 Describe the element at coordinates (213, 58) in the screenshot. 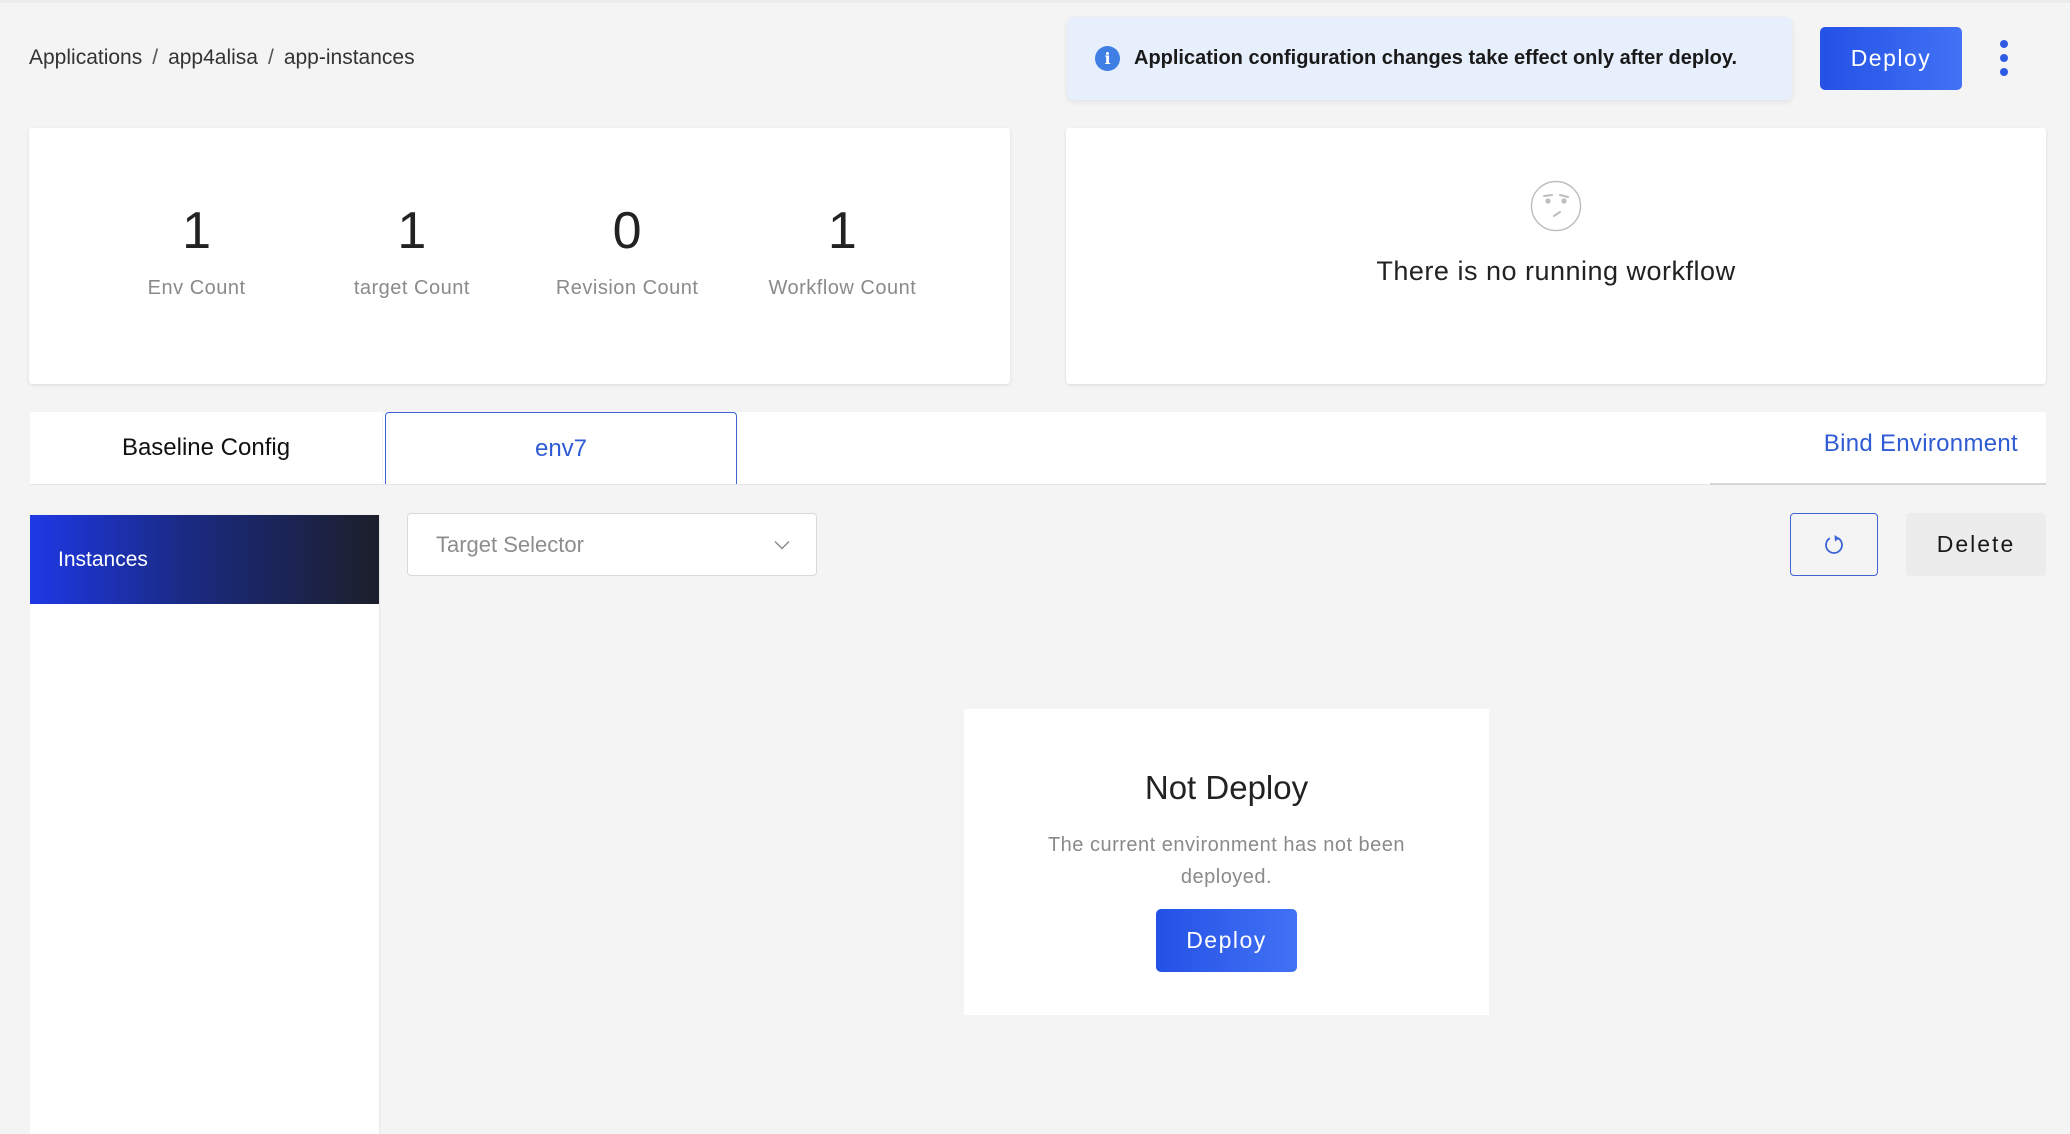

I see `breadcrumb-app: app4alisa` at that location.